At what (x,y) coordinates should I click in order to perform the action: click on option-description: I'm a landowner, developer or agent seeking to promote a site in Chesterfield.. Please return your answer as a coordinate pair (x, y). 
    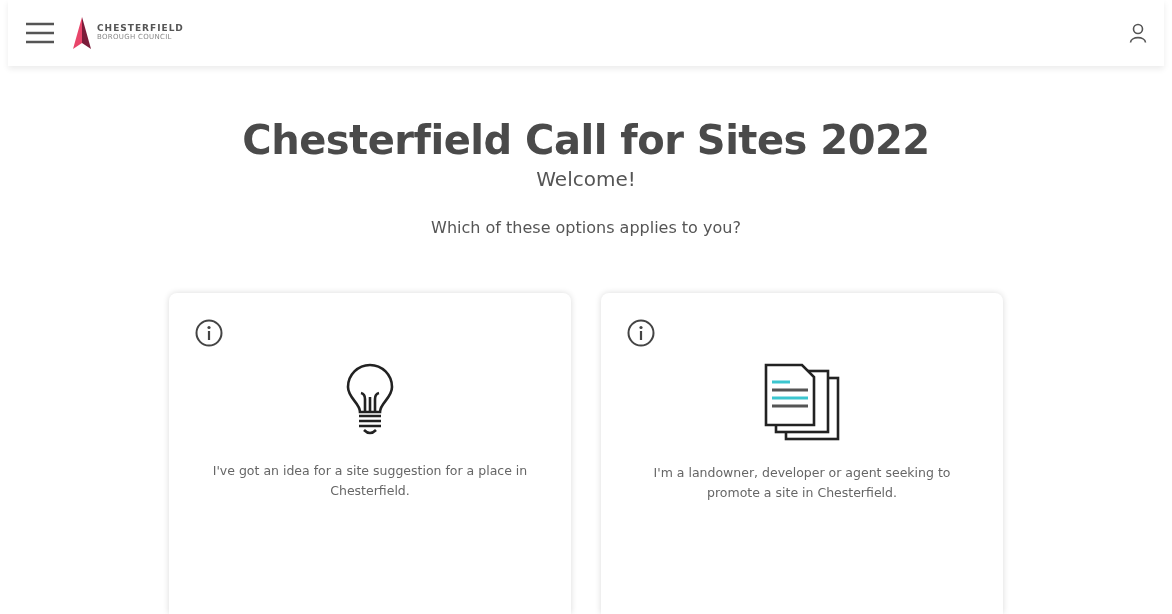
    Looking at the image, I should click on (802, 483).